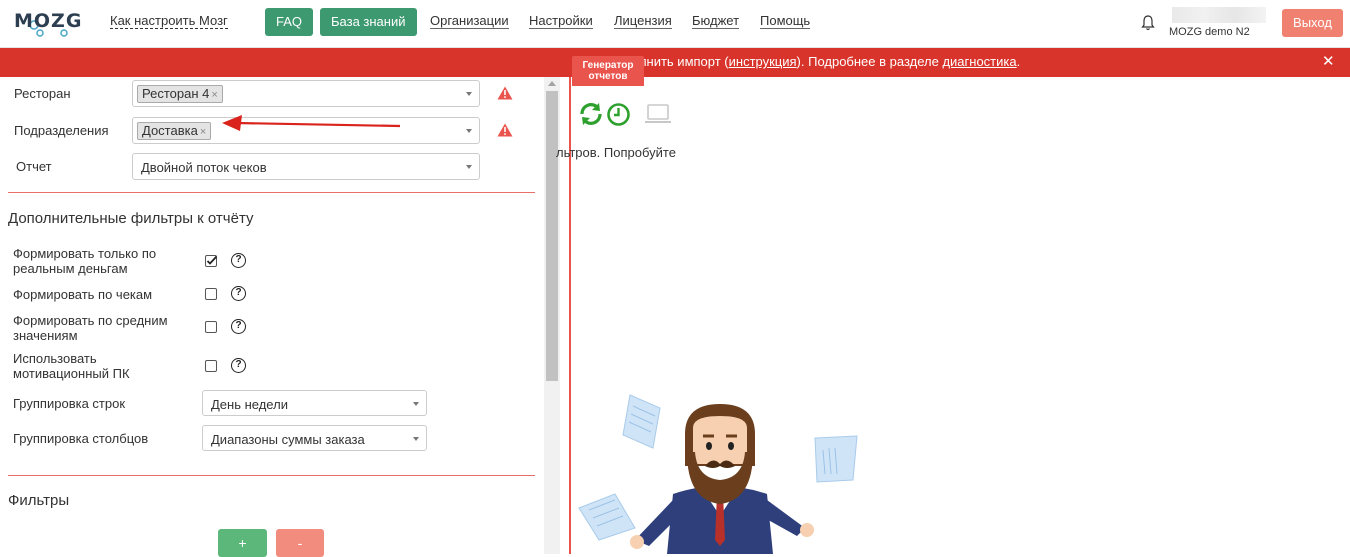 This screenshot has width=1350, height=557. What do you see at coordinates (718, 474) in the screenshot?
I see `confused-man-illustration` at bounding box center [718, 474].